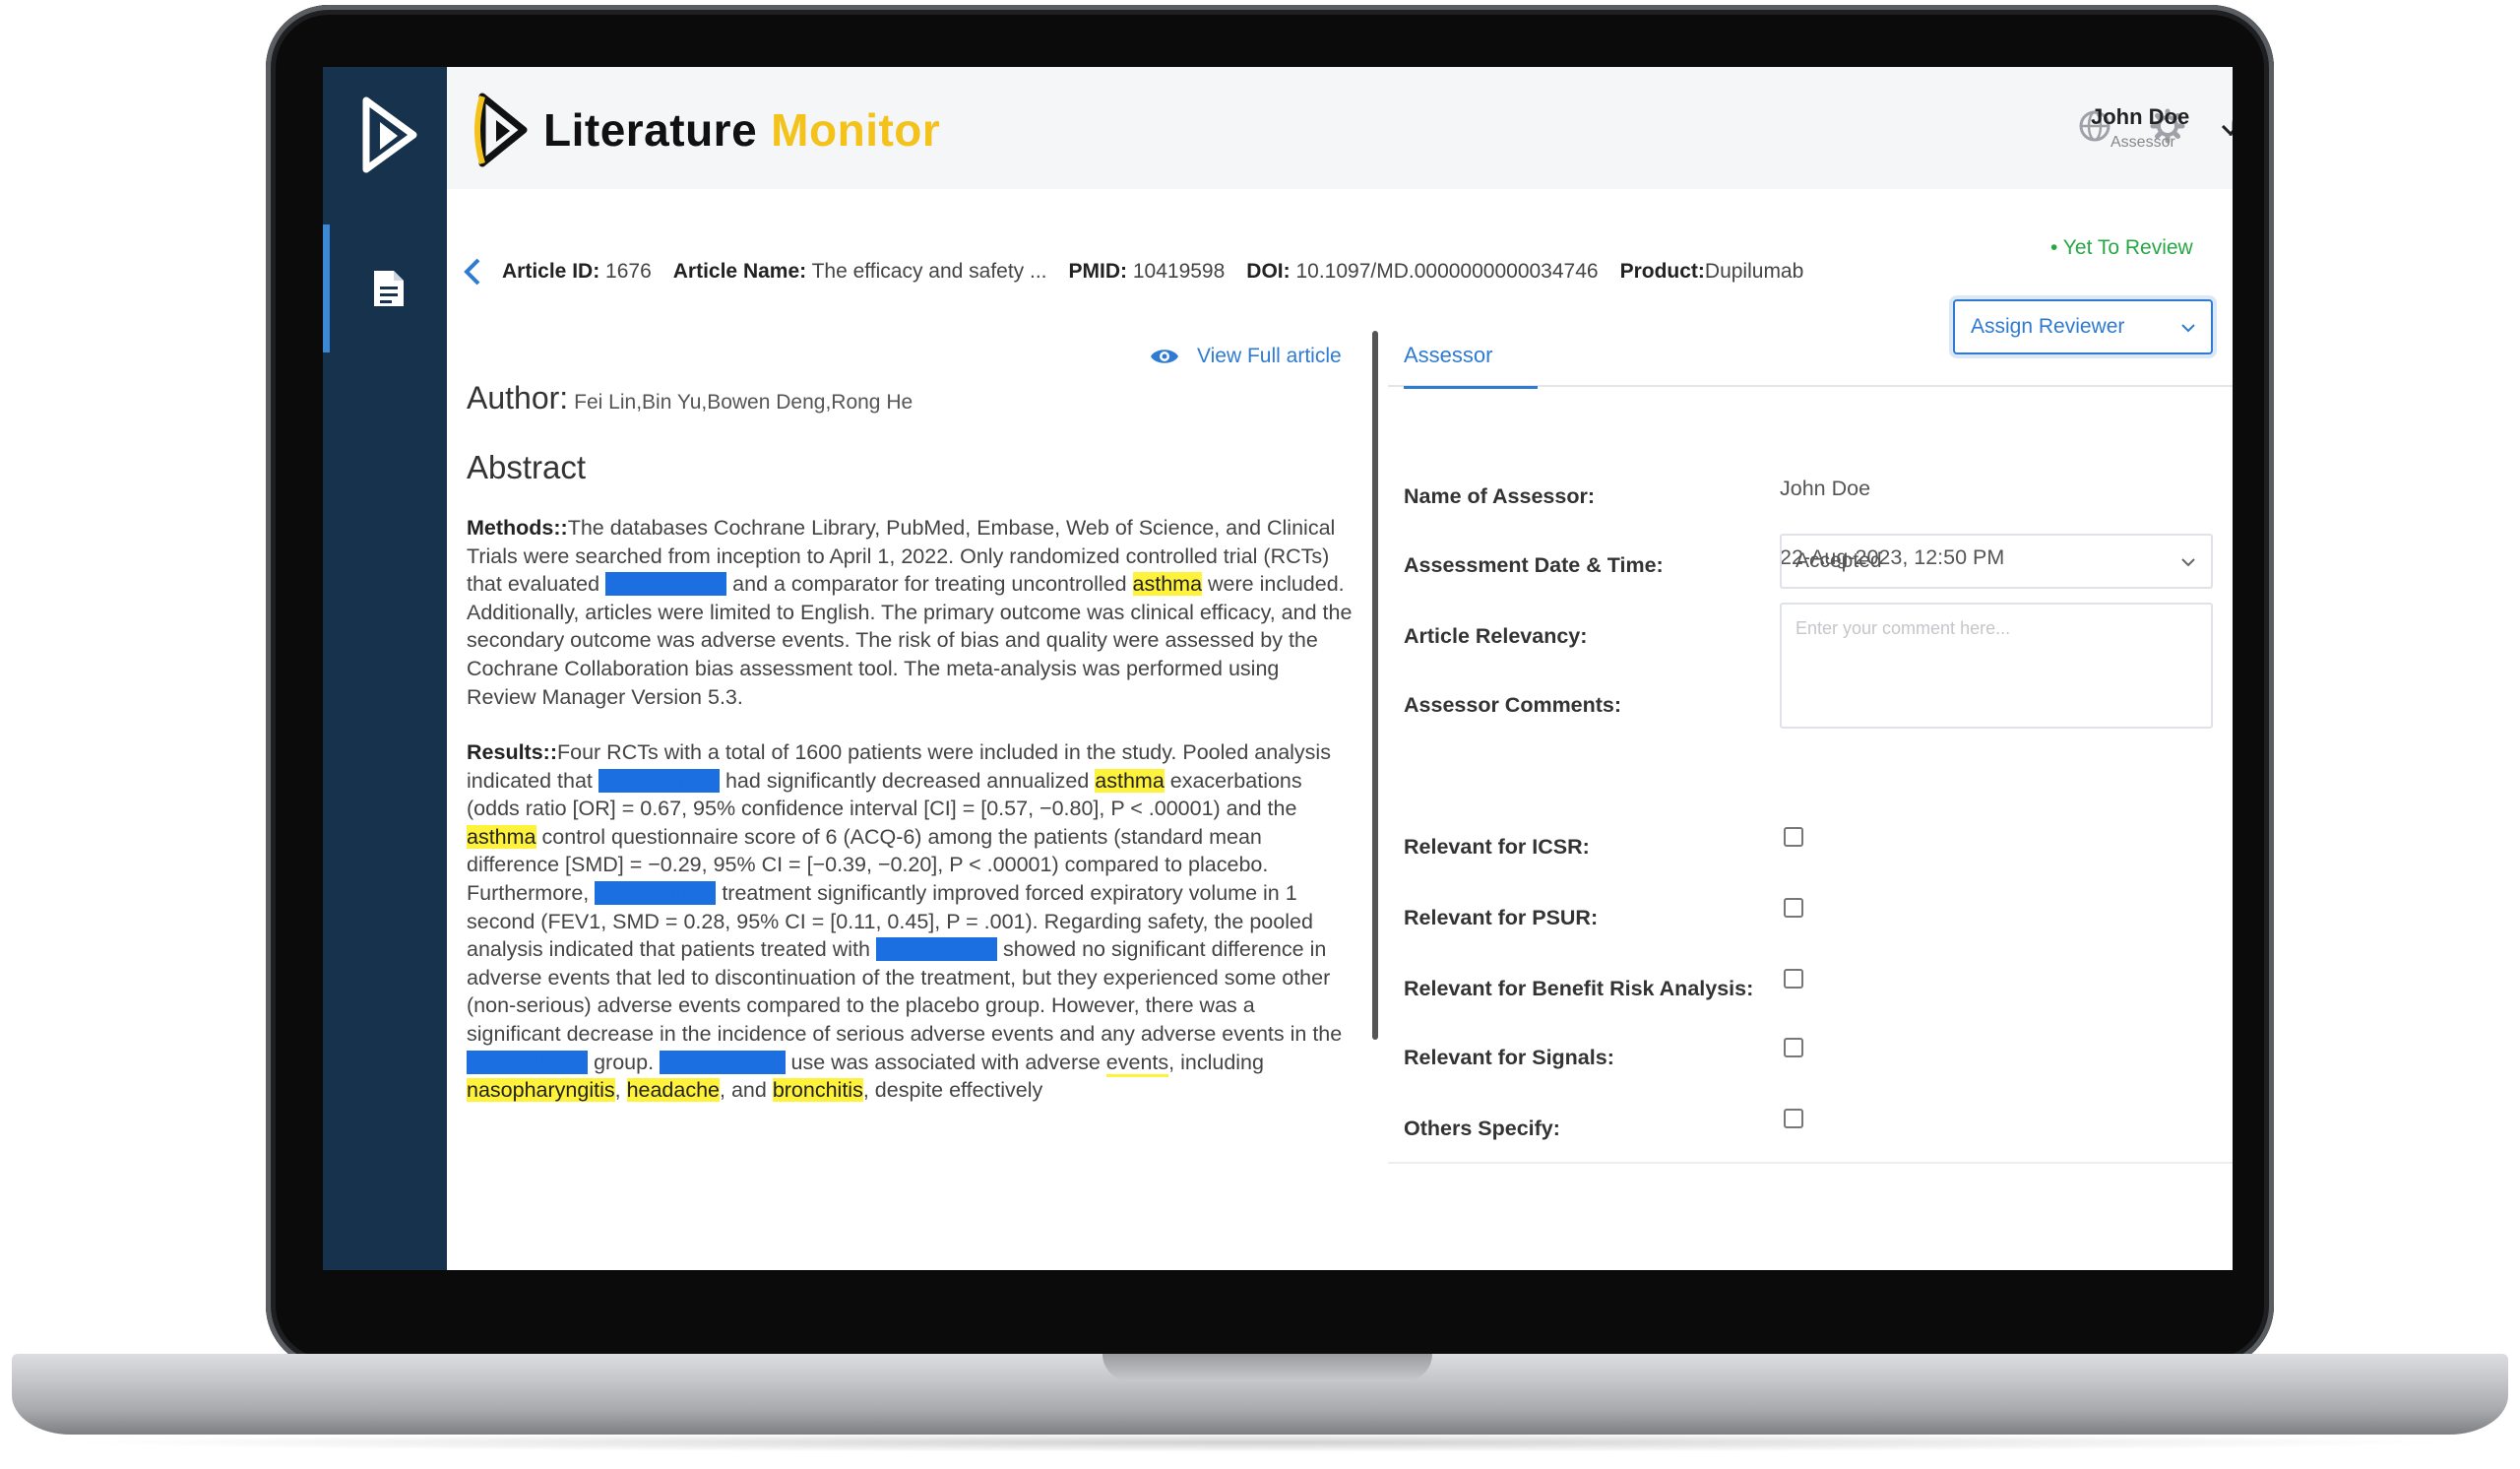 The width and height of the screenshot is (2520, 1469). What do you see at coordinates (388, 288) in the screenshot?
I see `document-icon` at bounding box center [388, 288].